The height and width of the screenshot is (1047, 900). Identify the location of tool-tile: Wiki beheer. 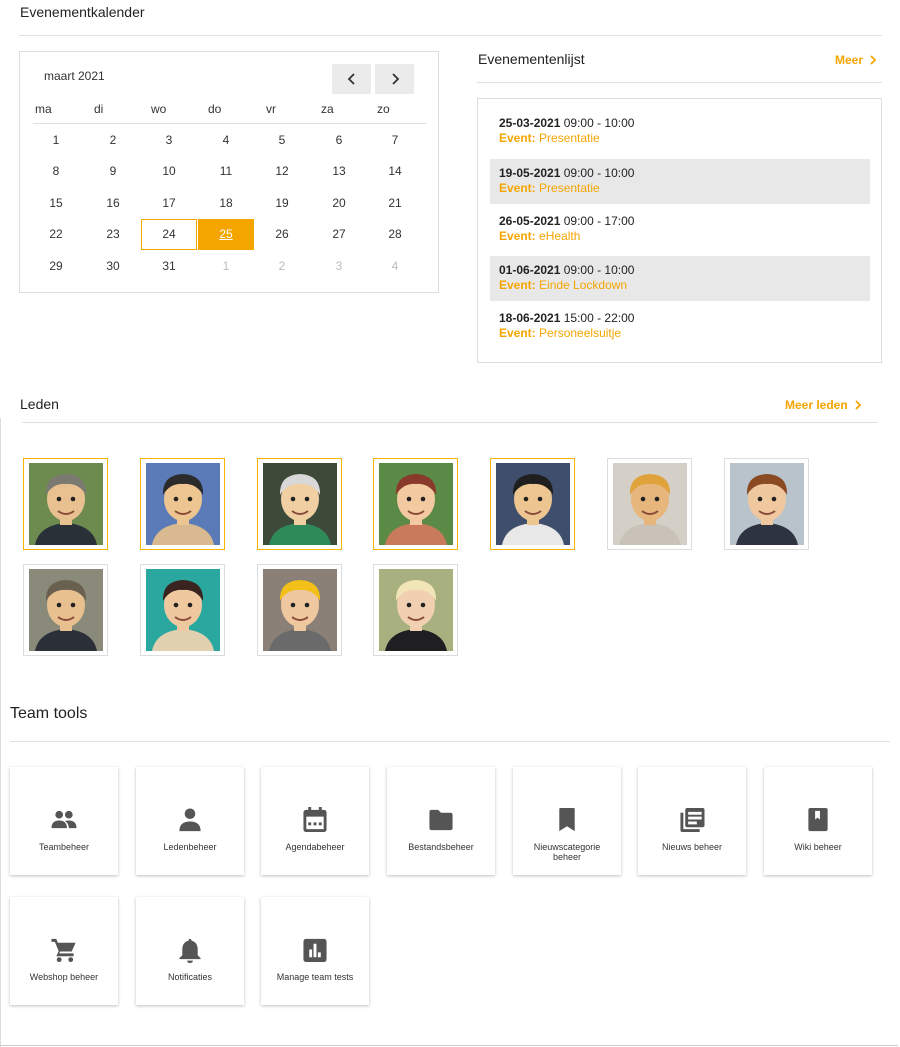
(818, 821).